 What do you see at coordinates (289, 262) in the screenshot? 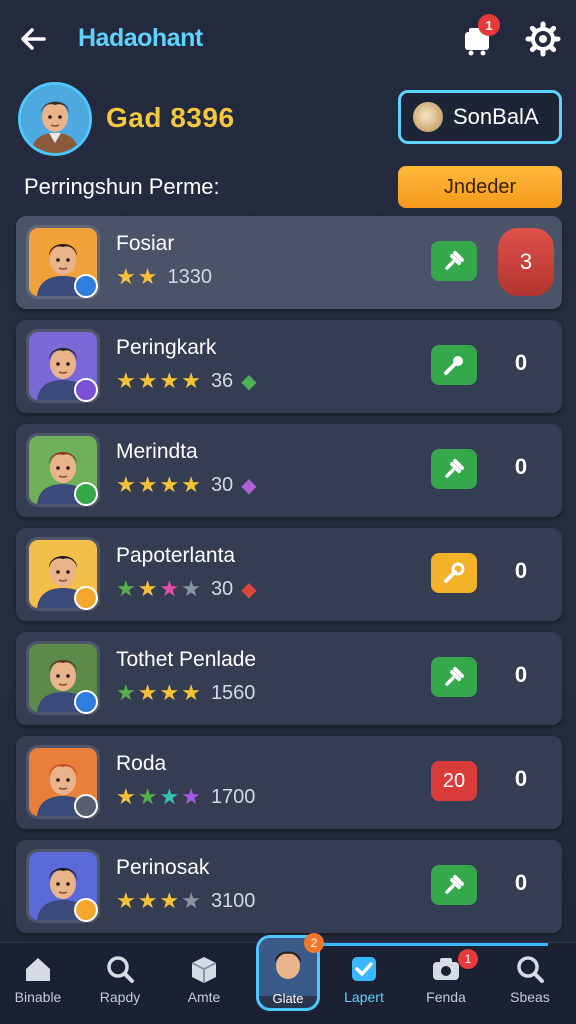
I see `list-item: Fosiar ★ ★ 1330 3` at bounding box center [289, 262].